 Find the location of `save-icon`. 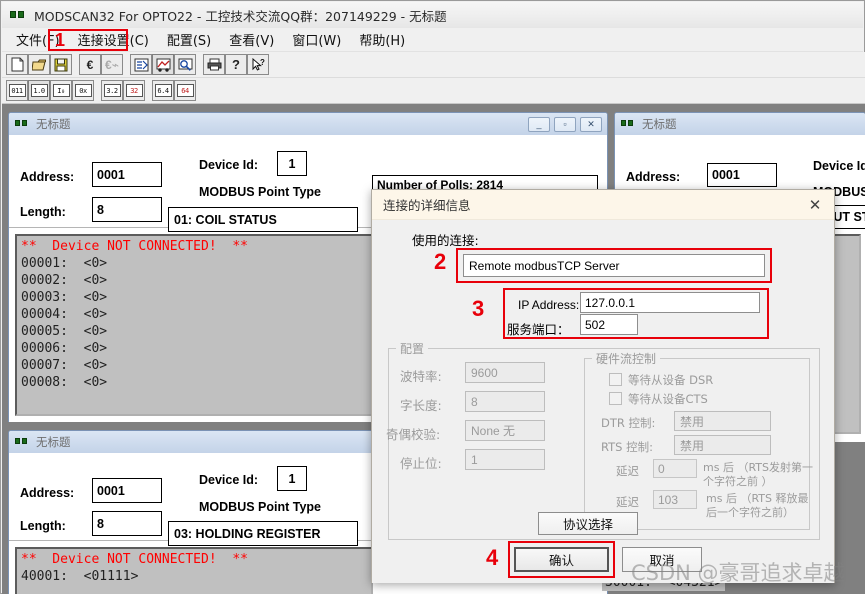

save-icon is located at coordinates (61, 64).